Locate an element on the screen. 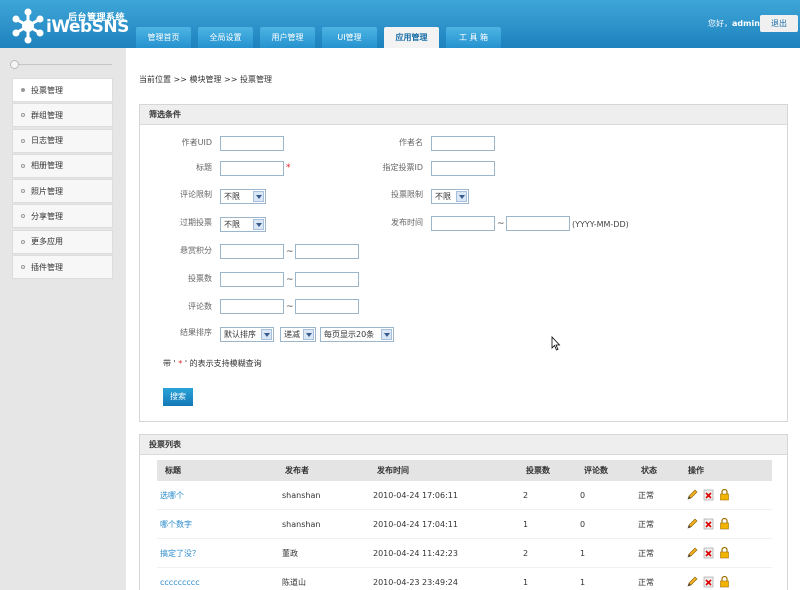  row-votes: 1 is located at coordinates (526, 582).